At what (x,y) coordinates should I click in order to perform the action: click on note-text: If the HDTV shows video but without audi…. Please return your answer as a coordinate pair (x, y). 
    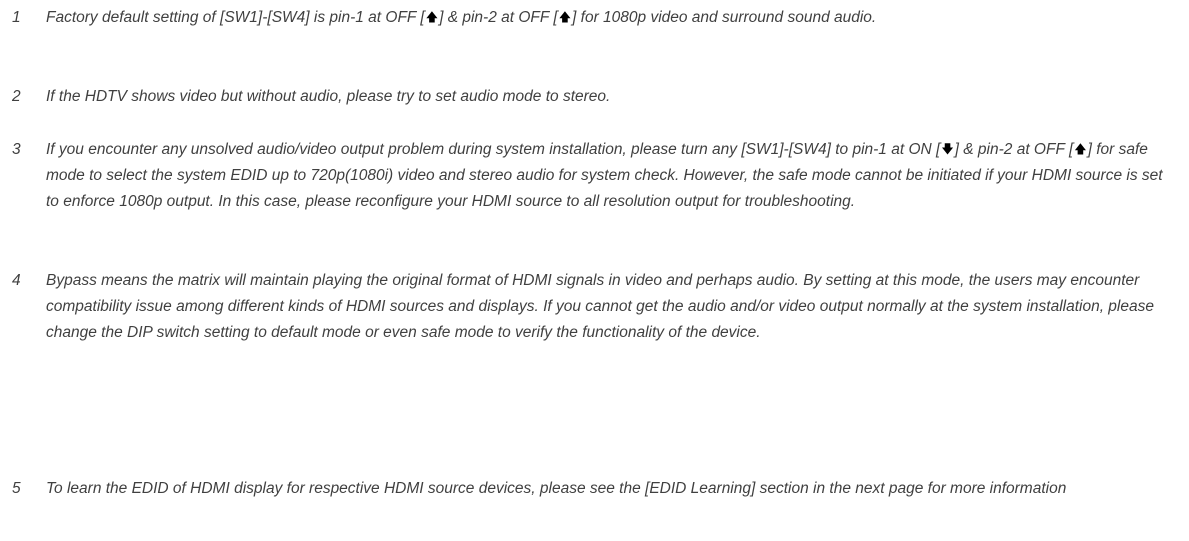
    Looking at the image, I should click on (328, 96).